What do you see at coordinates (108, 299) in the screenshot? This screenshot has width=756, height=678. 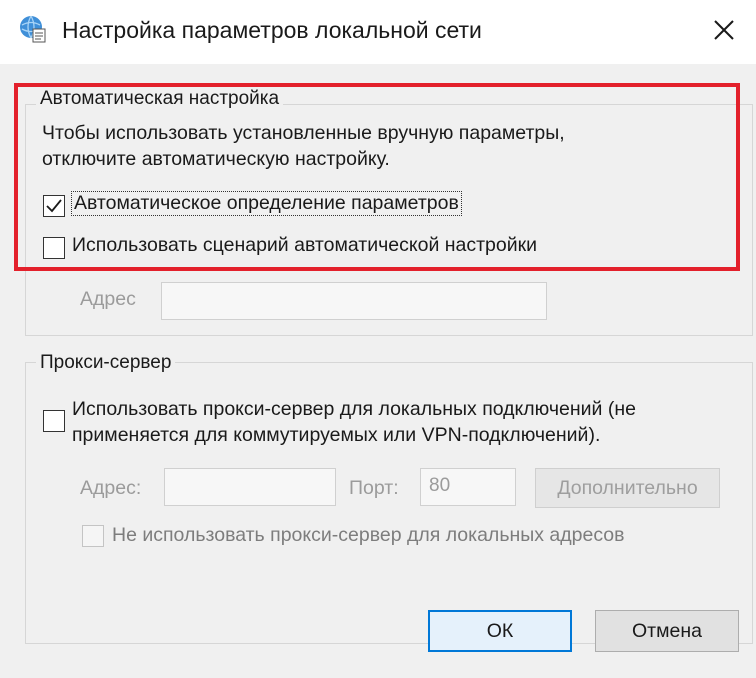 I see `script-address-label: Адрес` at bounding box center [108, 299].